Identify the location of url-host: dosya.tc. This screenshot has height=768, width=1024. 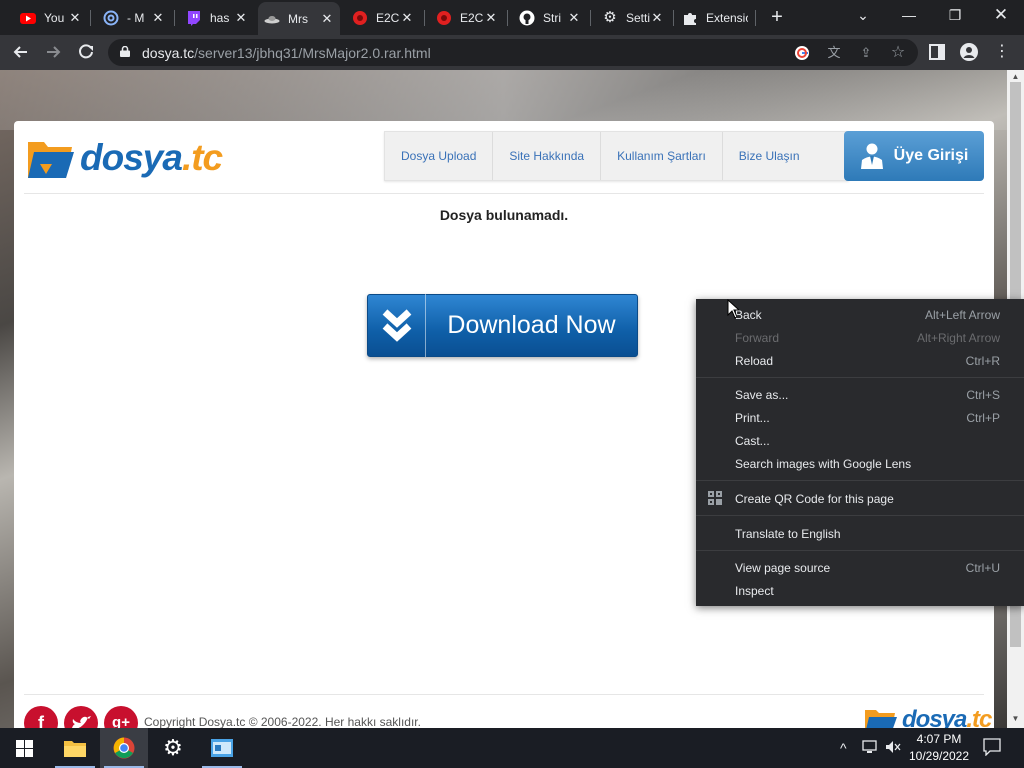
(168, 53).